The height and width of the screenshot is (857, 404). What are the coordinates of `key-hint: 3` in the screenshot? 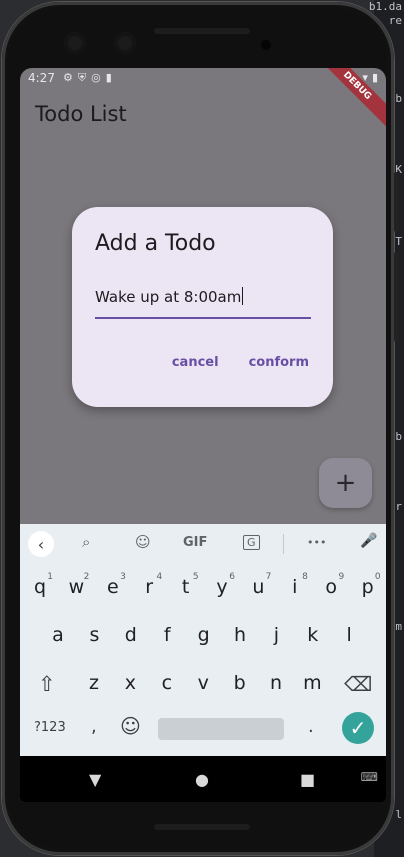 It's located at (123, 577).